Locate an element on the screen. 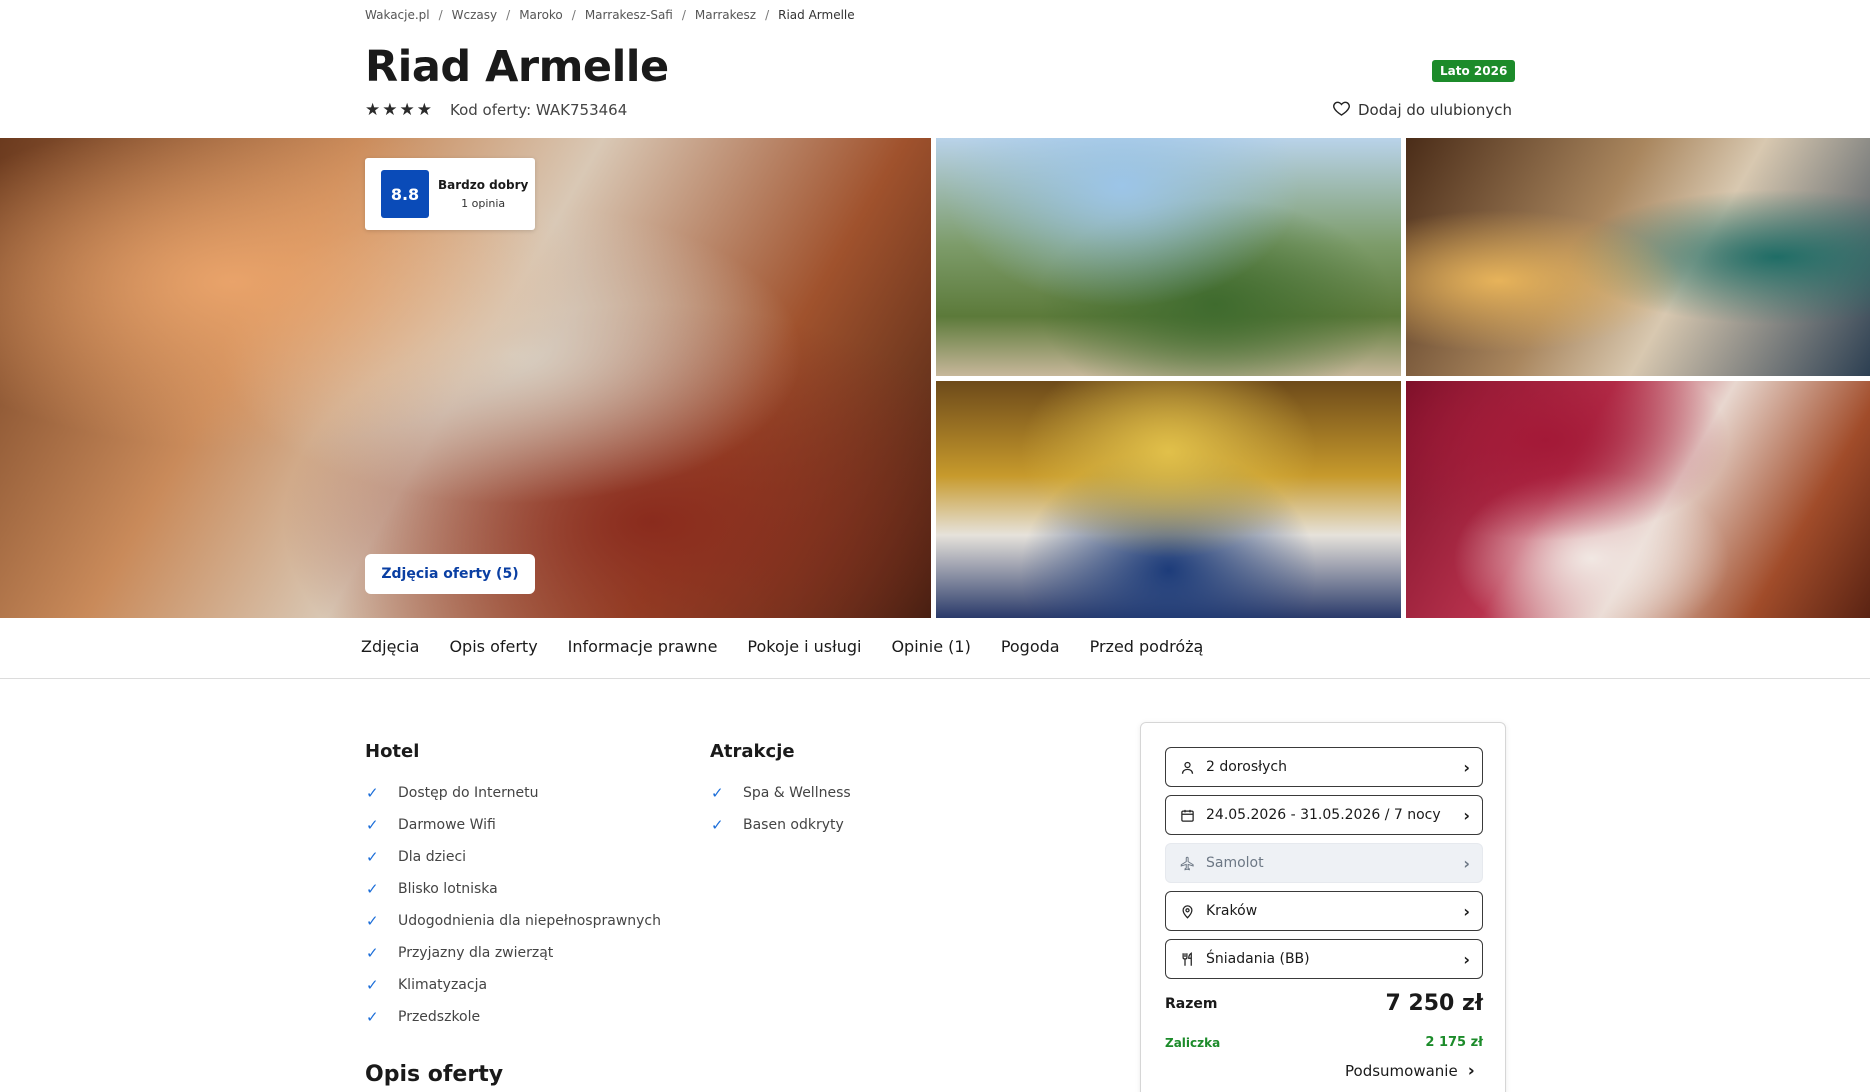 The height and width of the screenshot is (1092, 1870). list-item: ✓ Udogodnienia dla niepełnosprawnych is located at coordinates (513, 921).